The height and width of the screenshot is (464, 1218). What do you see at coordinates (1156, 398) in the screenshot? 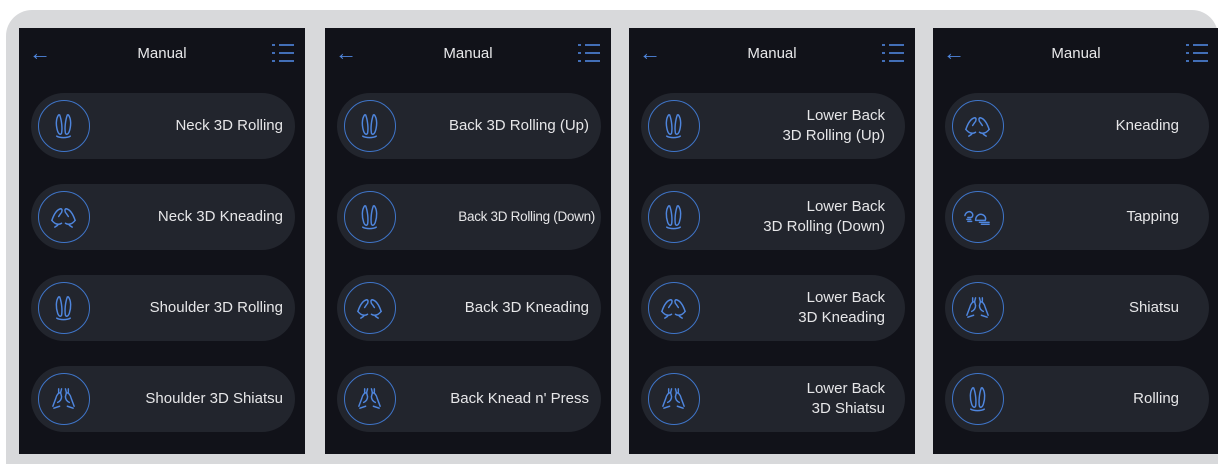
I see `mode-label: Rolling` at bounding box center [1156, 398].